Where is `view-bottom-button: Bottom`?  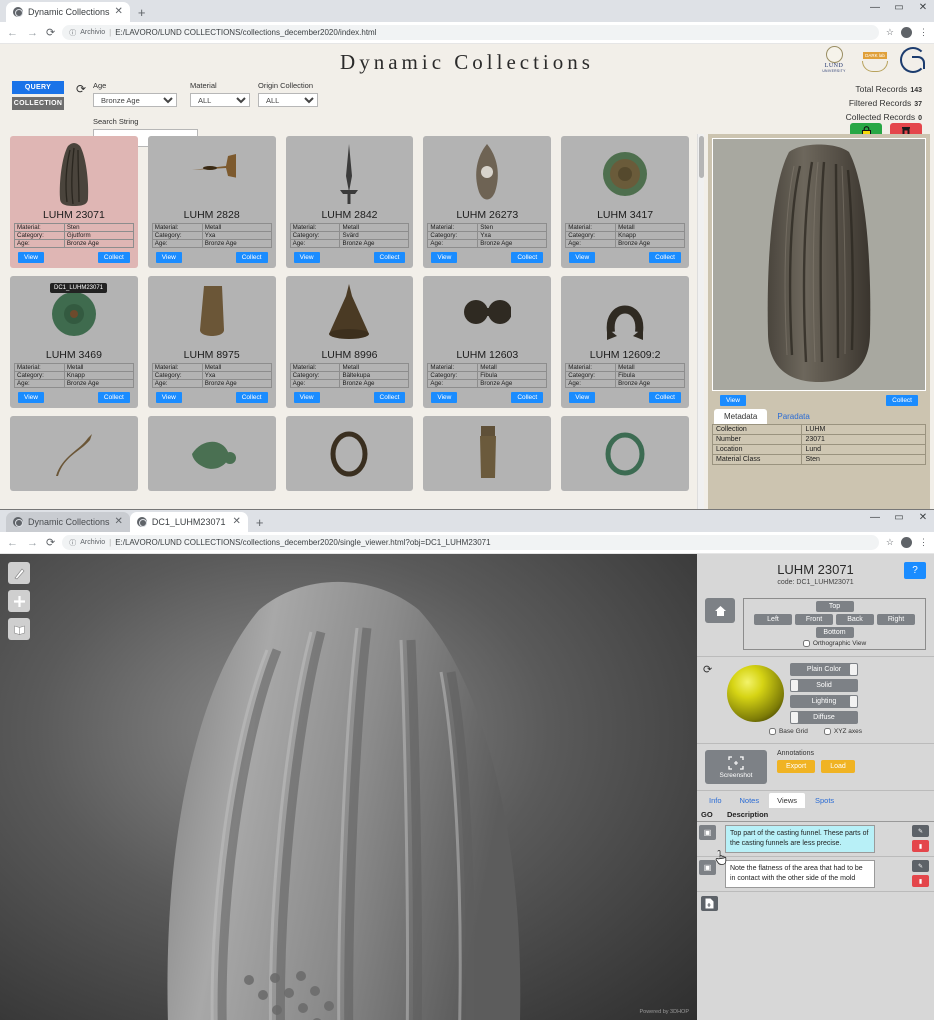 view-bottom-button: Bottom is located at coordinates (834, 632).